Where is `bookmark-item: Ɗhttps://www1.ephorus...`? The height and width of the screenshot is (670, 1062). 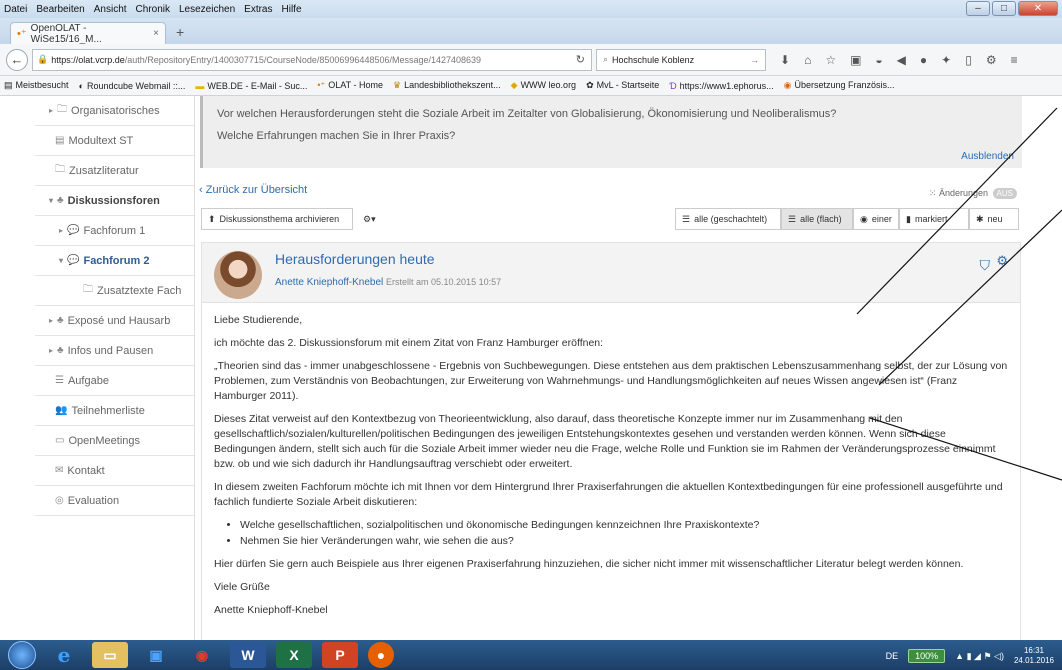 bookmark-item: Ɗhttps://www1.ephorus... is located at coordinates (721, 86).